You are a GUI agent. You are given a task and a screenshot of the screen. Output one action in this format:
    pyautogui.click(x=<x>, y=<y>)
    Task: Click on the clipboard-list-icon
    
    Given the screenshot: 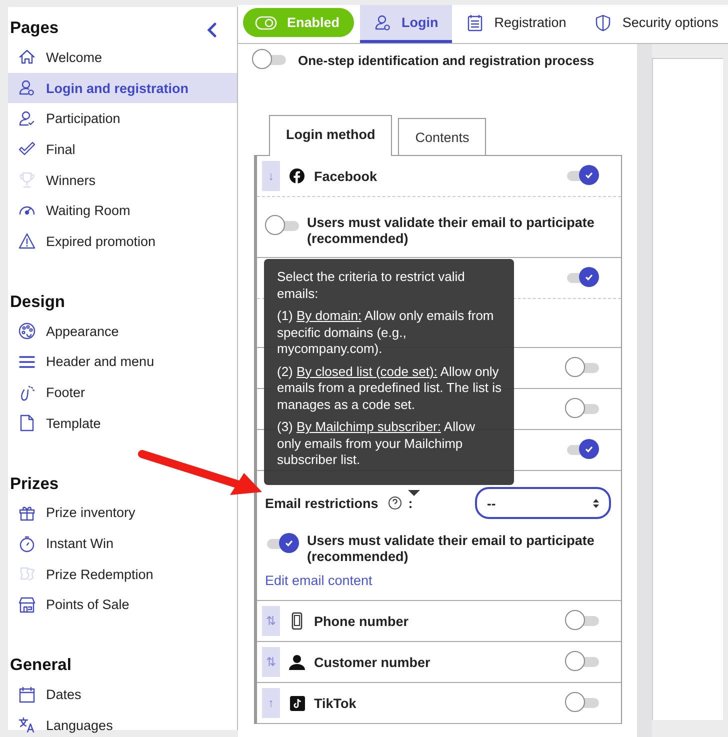 What is the action you would take?
    pyautogui.click(x=475, y=23)
    